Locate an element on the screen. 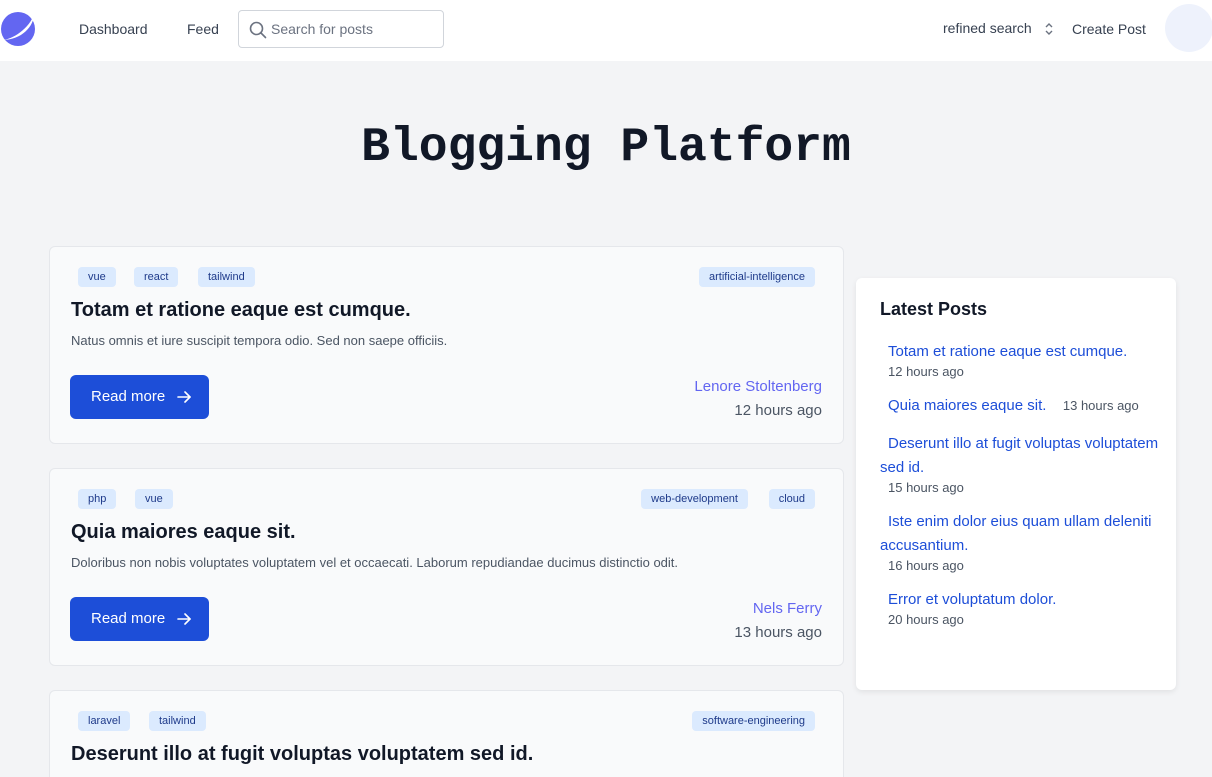 This screenshot has width=1212, height=777. tag-badge: laravel is located at coordinates (104, 721).